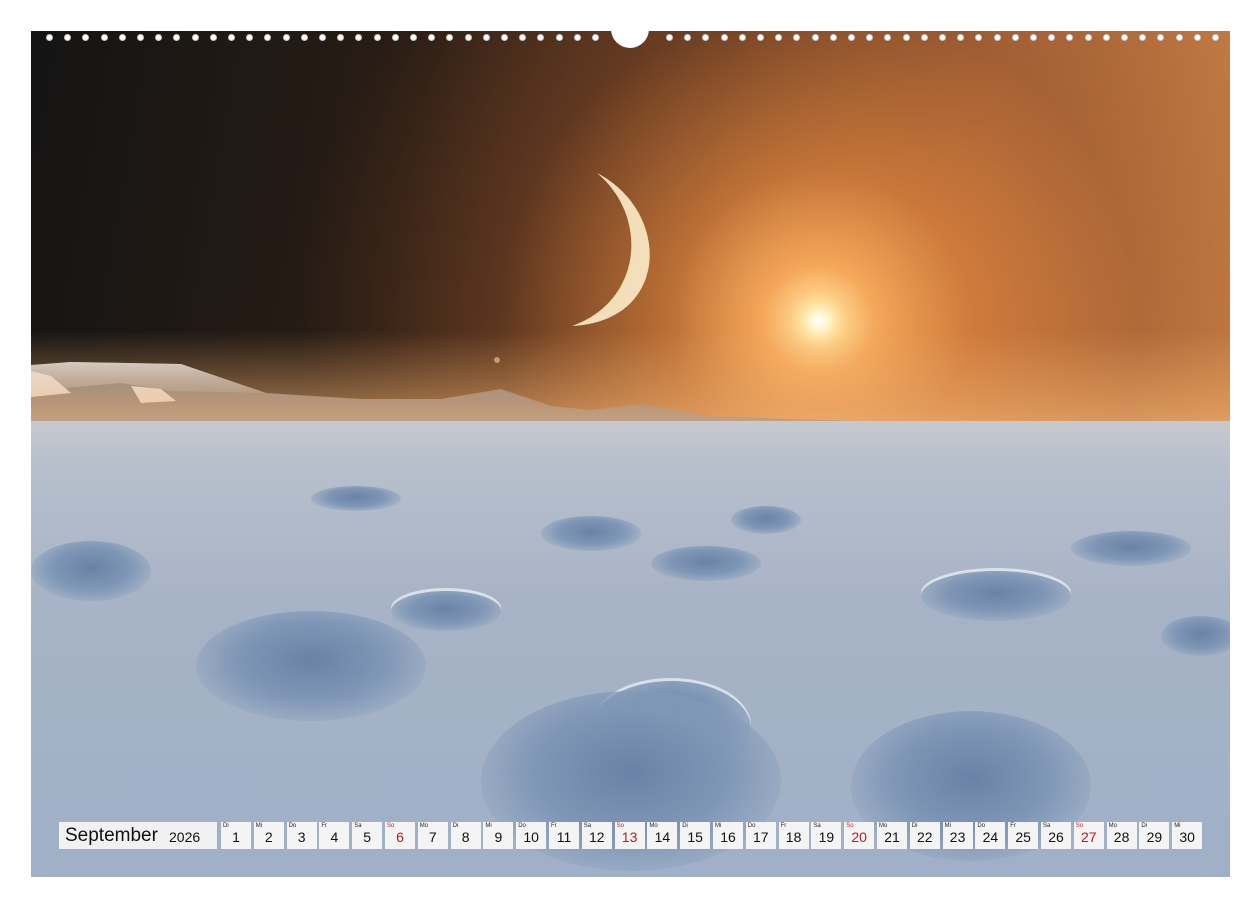  I want to click on day-cell: Do 3, so click(301, 835).